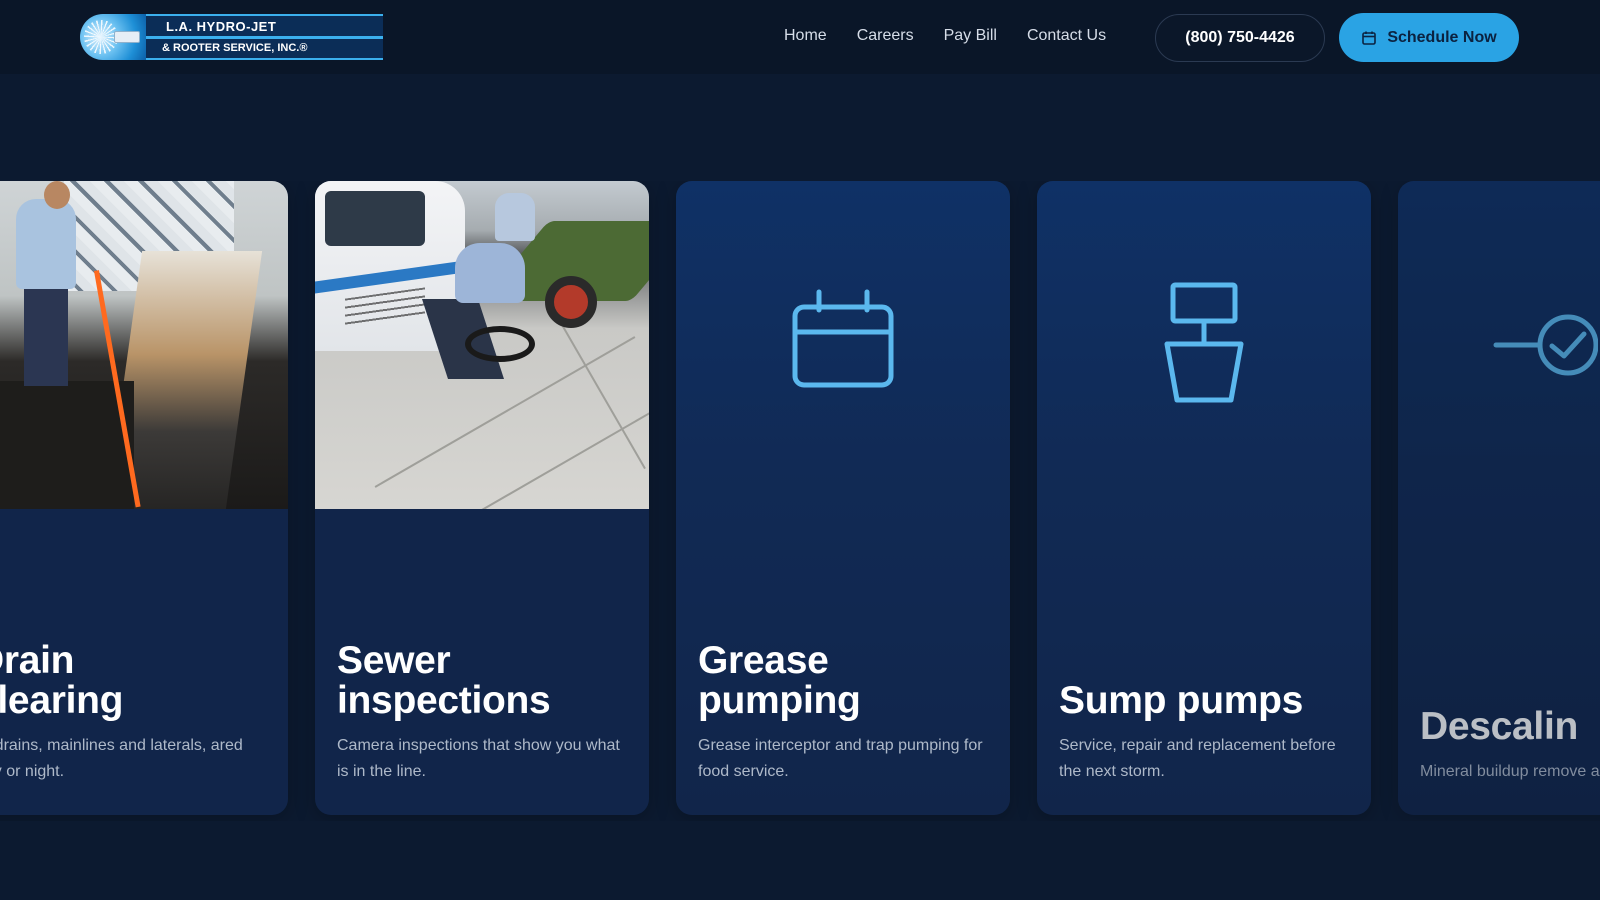 The width and height of the screenshot is (1600, 900). Describe the element at coordinates (231, 37) in the screenshot. I see `company-logo: L.A. HYDRO-JET & ROOTER SERVICE, INC.®` at that location.